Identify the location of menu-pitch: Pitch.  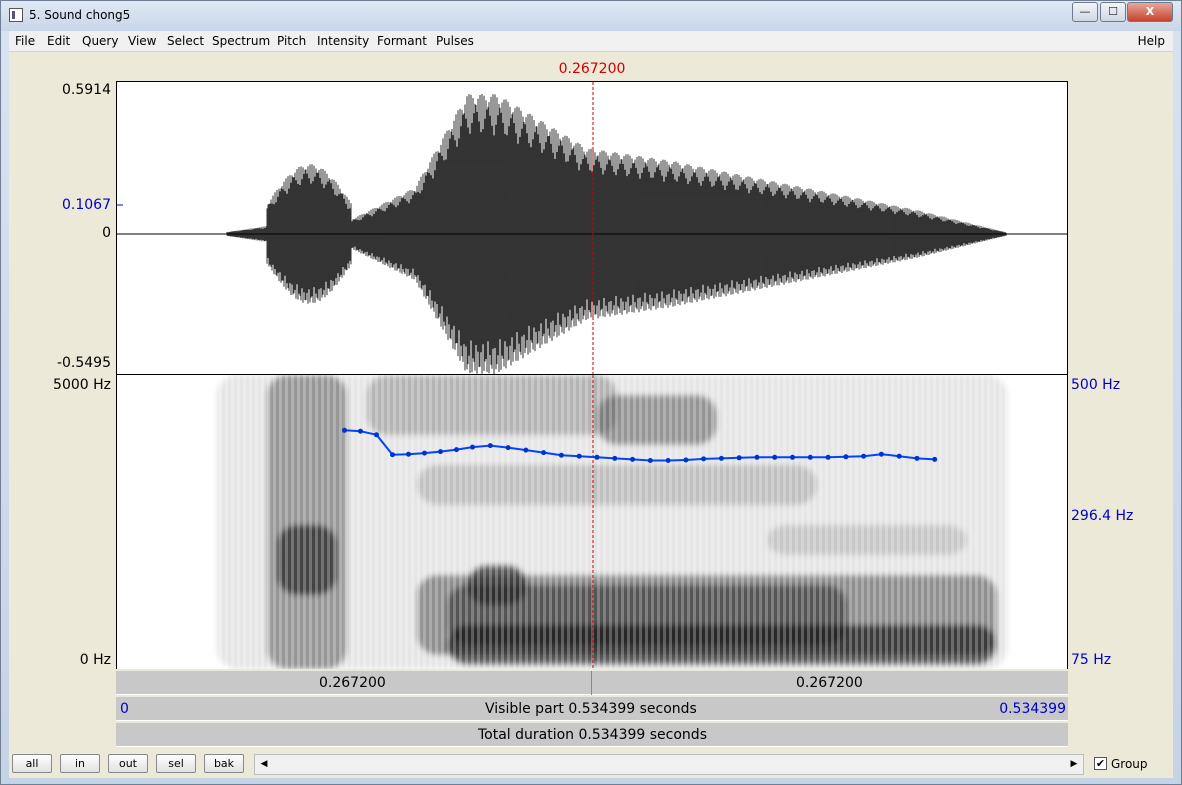
(291, 41).